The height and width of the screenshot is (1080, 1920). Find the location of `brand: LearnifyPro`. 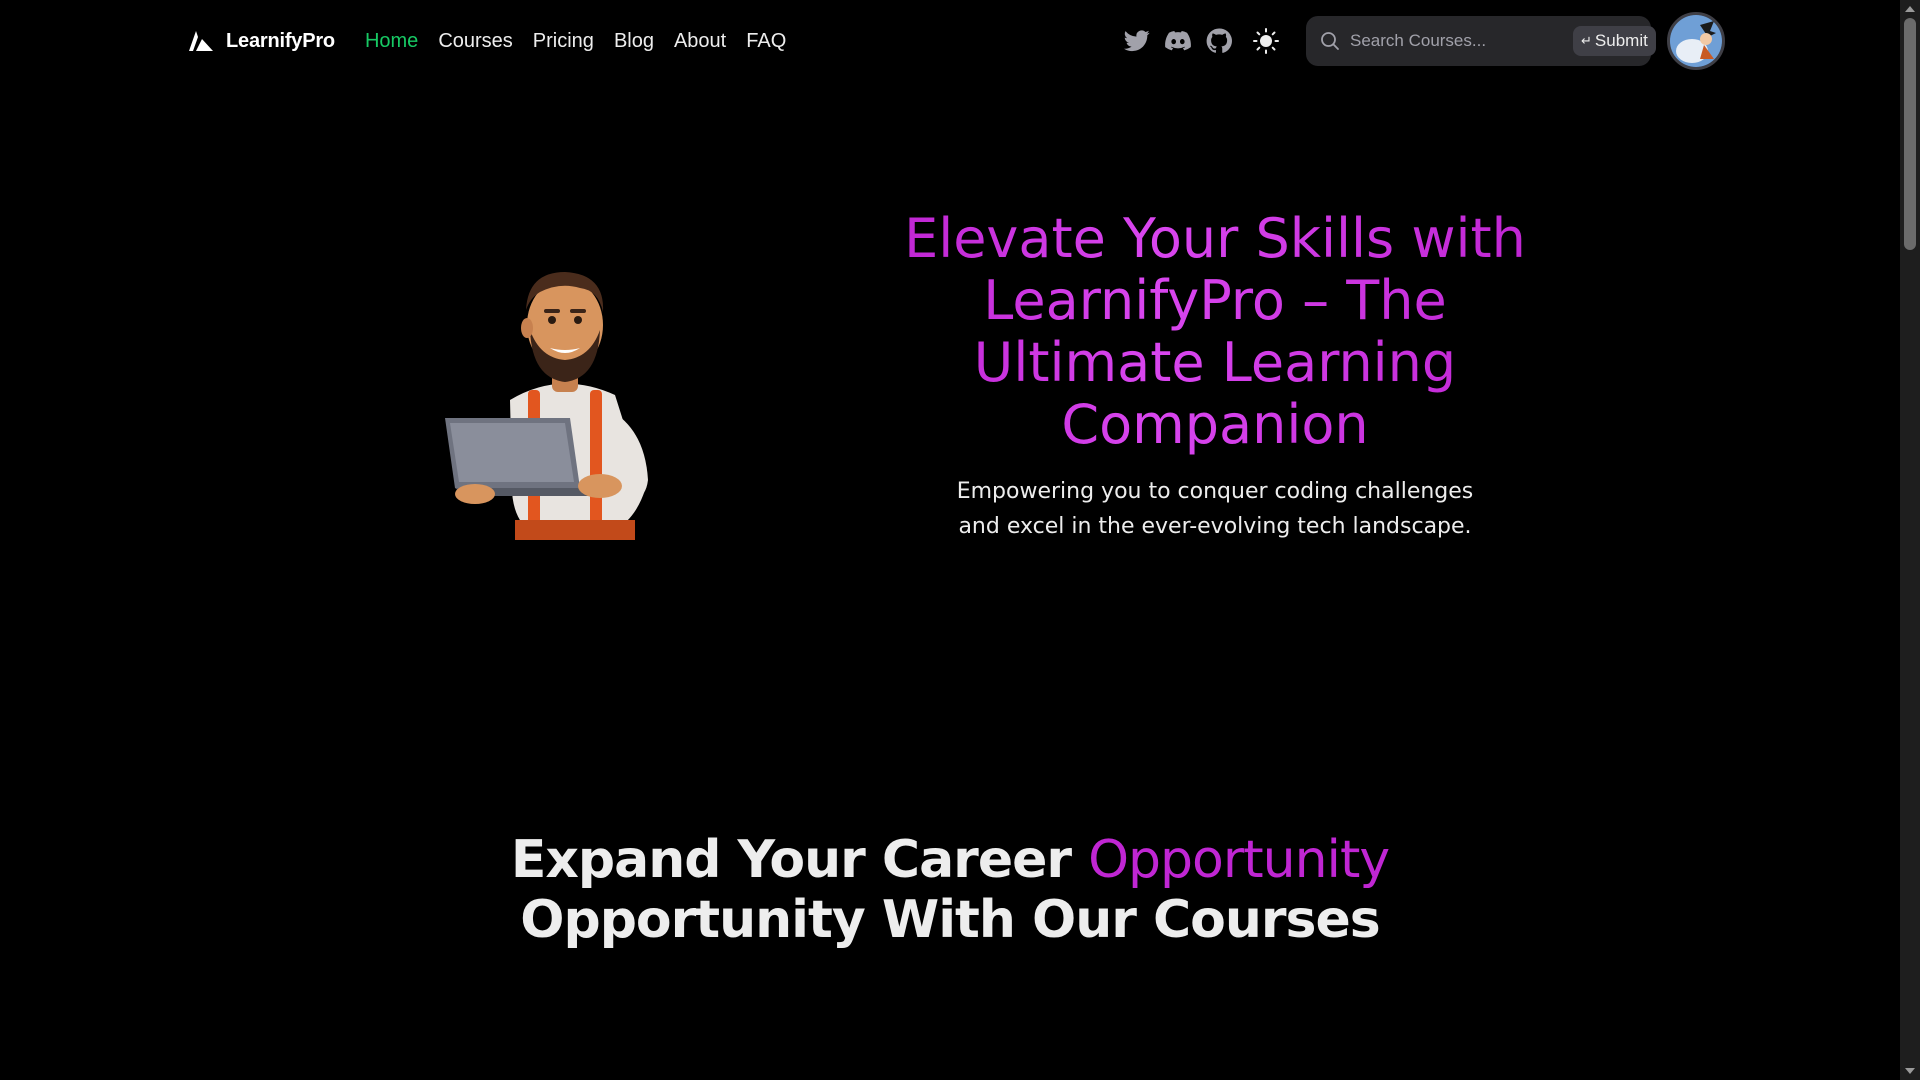

brand: LearnifyPro is located at coordinates (261, 41).